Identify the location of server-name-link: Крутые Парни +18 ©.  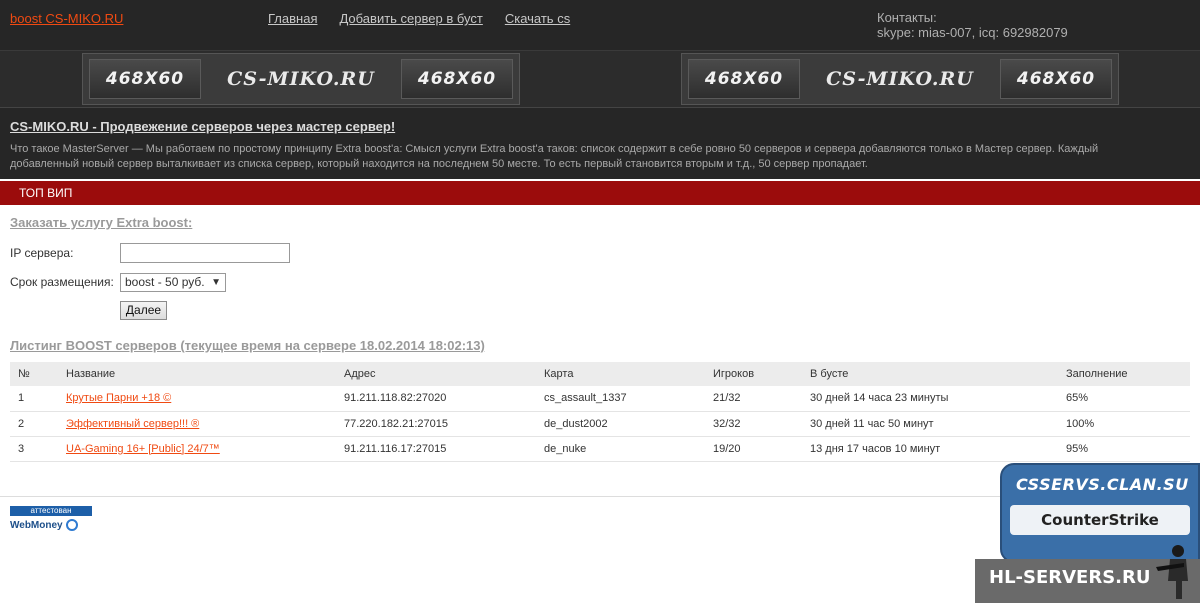
(118, 398).